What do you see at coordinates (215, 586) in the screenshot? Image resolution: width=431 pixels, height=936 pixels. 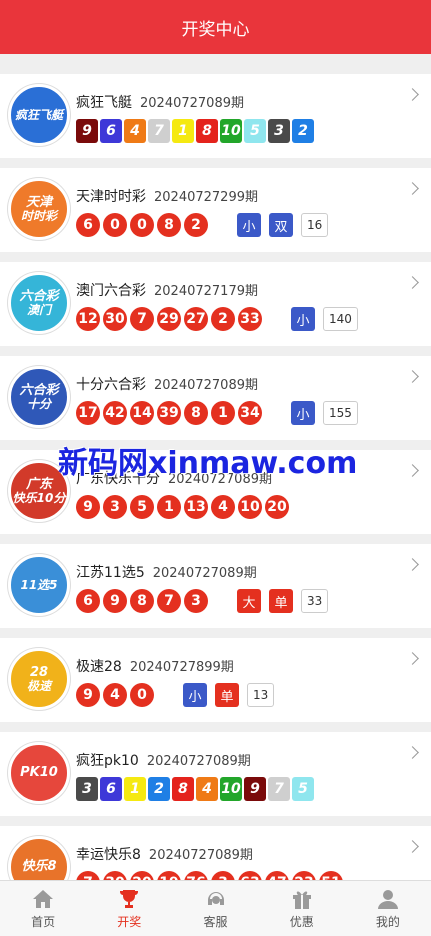 I see `lottery-card: 11选5 江苏11选5 20240727089期 6 9 8 7 3 大单 33` at bounding box center [215, 586].